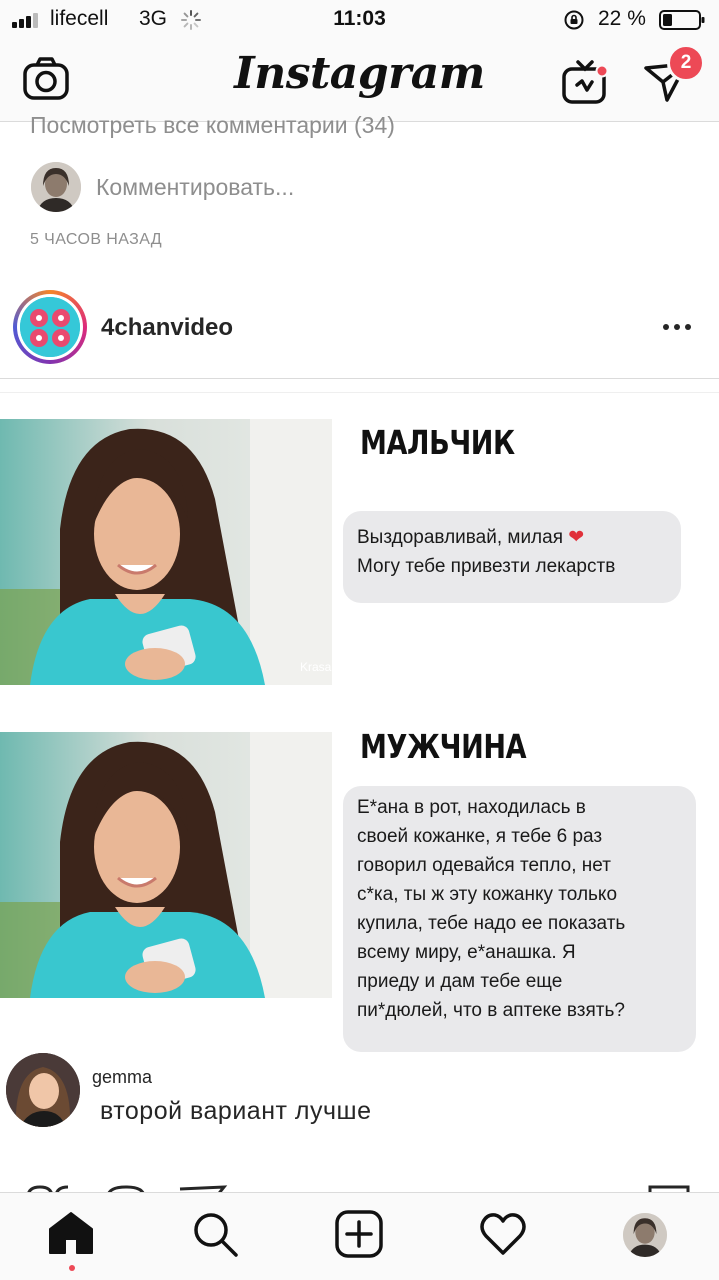  Describe the element at coordinates (71, 1234) in the screenshot. I see `home-icon` at that location.